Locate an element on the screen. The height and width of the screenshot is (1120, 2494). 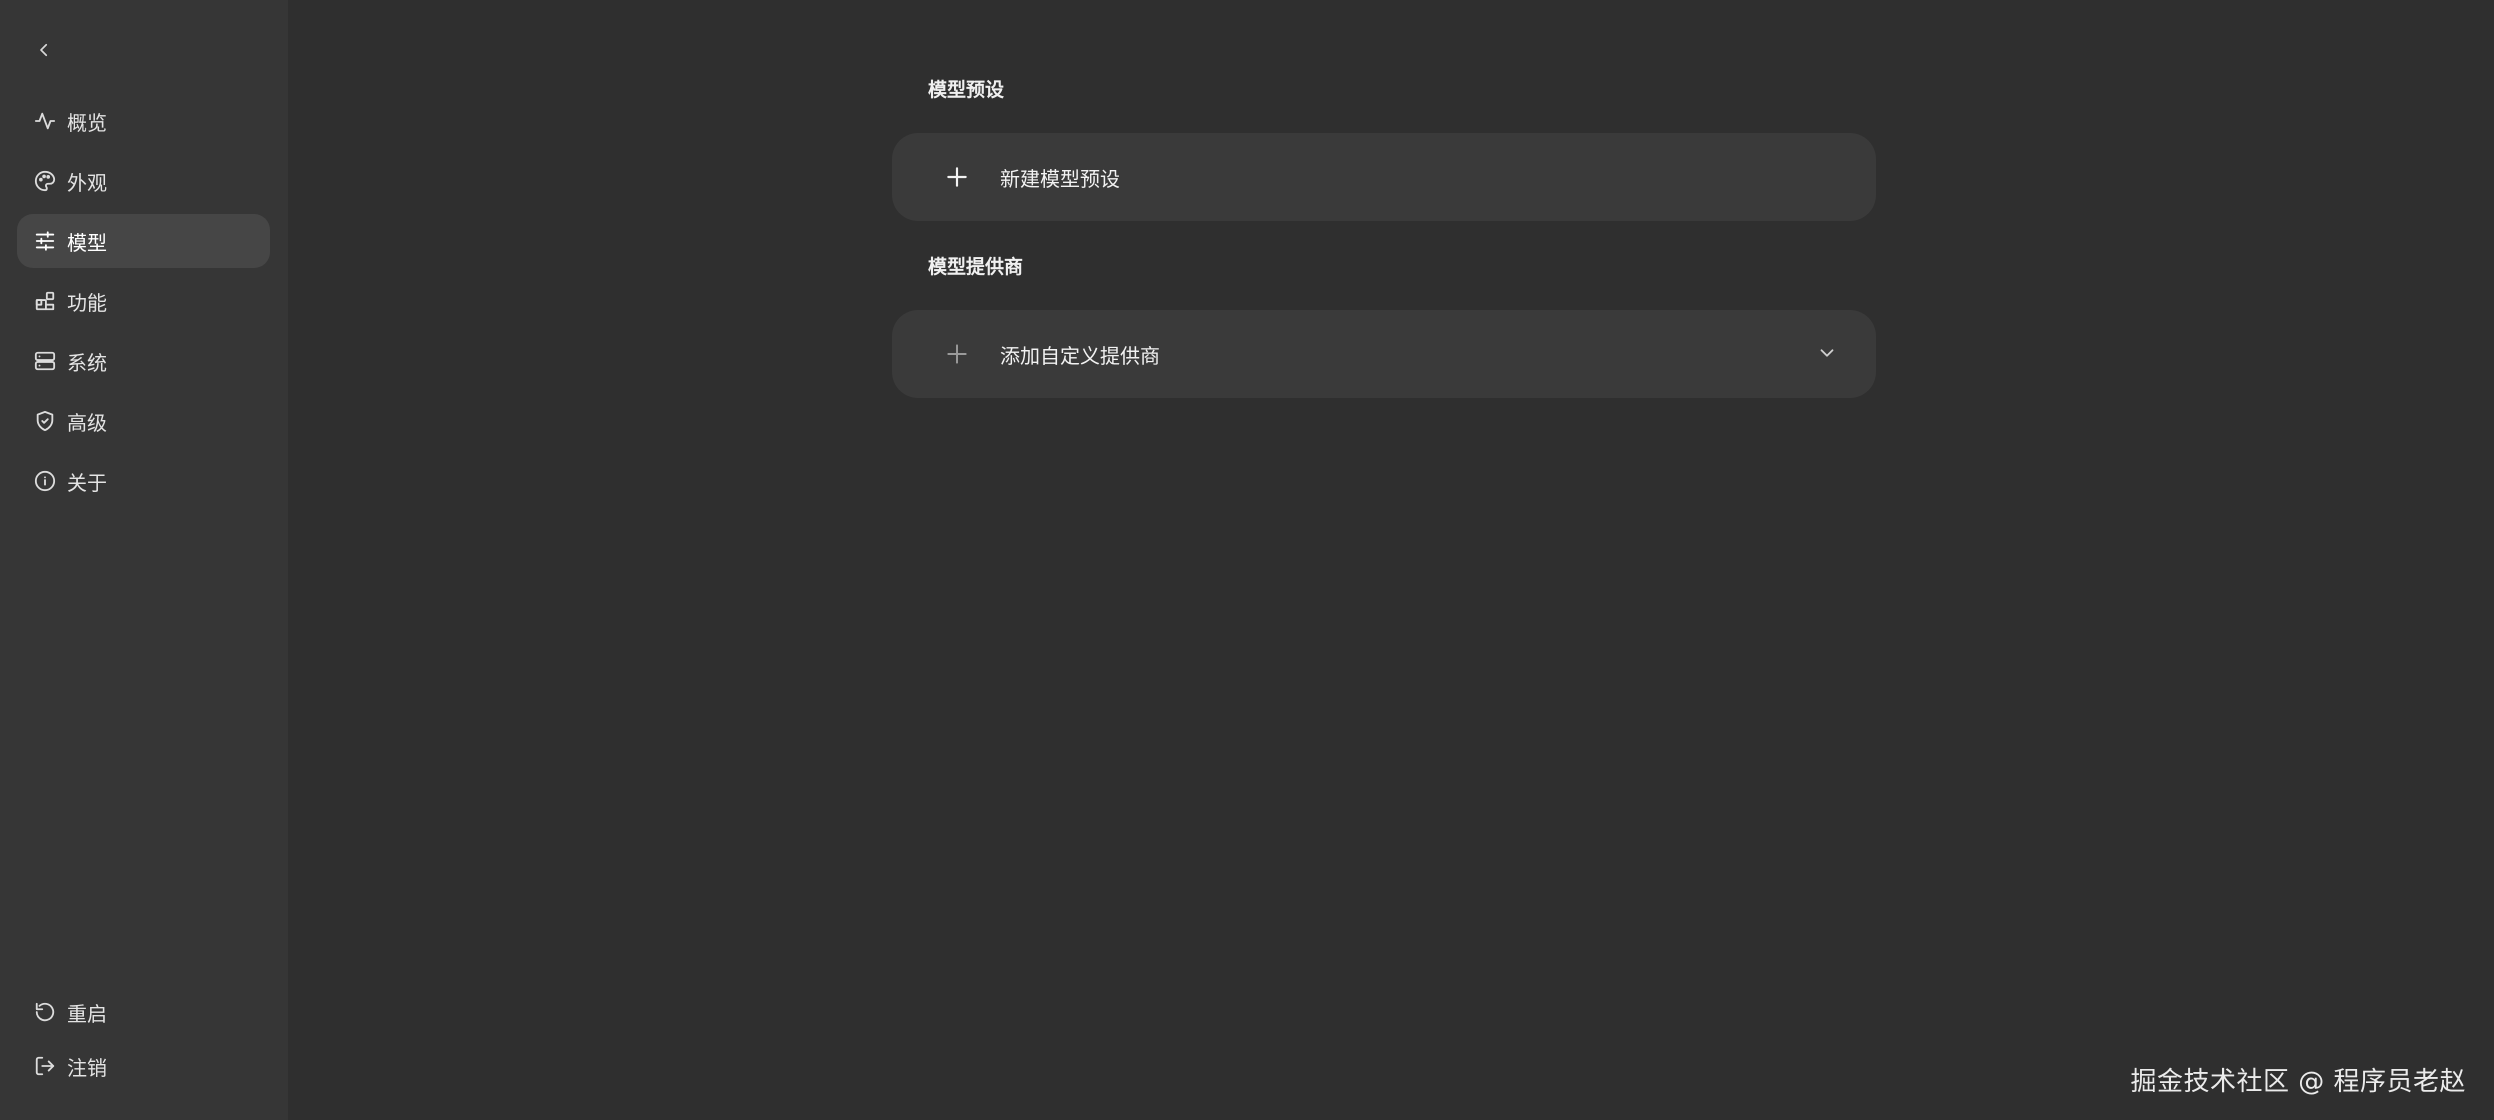
sidebar-item-appearance: 外观 is located at coordinates (143, 181).